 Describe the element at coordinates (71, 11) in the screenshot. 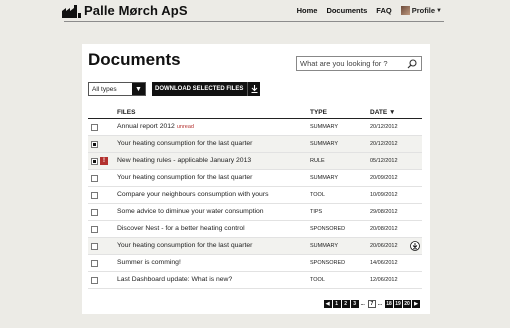

I see `factory-logo-icon` at that location.